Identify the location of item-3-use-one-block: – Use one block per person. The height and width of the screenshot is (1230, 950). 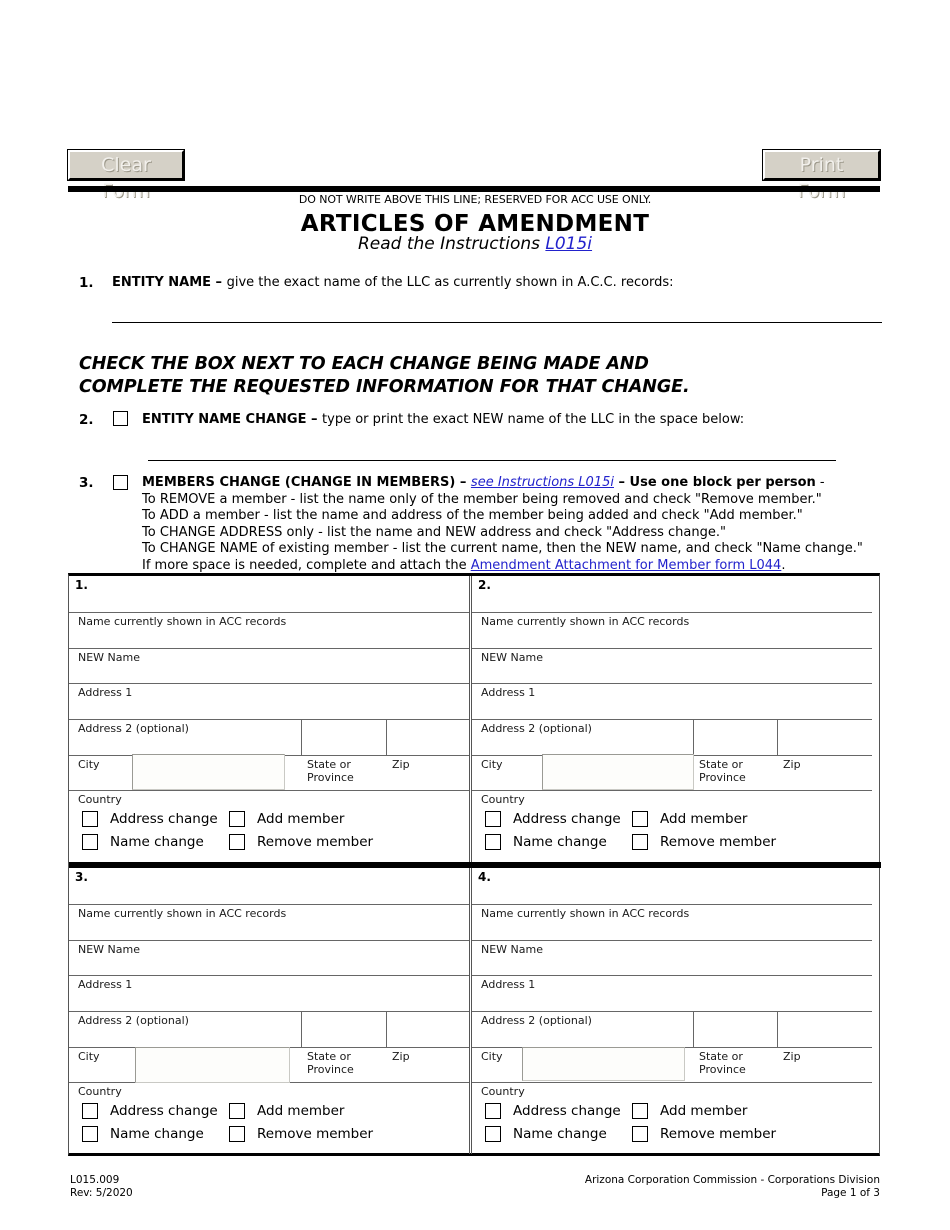
(714, 482).